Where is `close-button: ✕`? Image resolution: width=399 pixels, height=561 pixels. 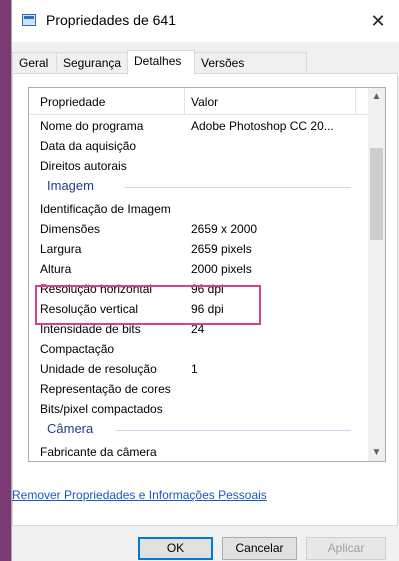 close-button: ✕ is located at coordinates (377, 21).